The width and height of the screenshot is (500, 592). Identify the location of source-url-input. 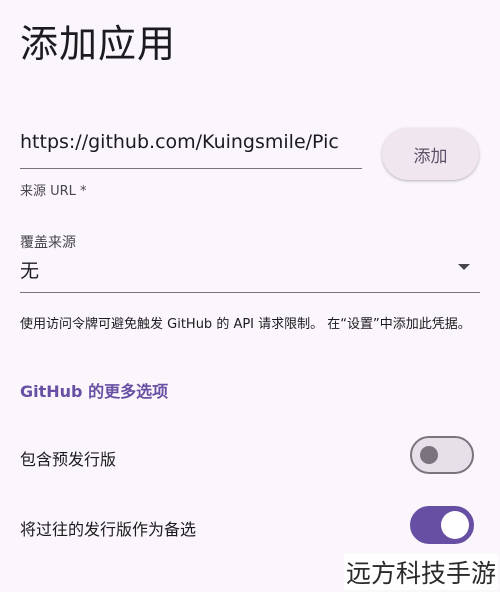
(191, 142).